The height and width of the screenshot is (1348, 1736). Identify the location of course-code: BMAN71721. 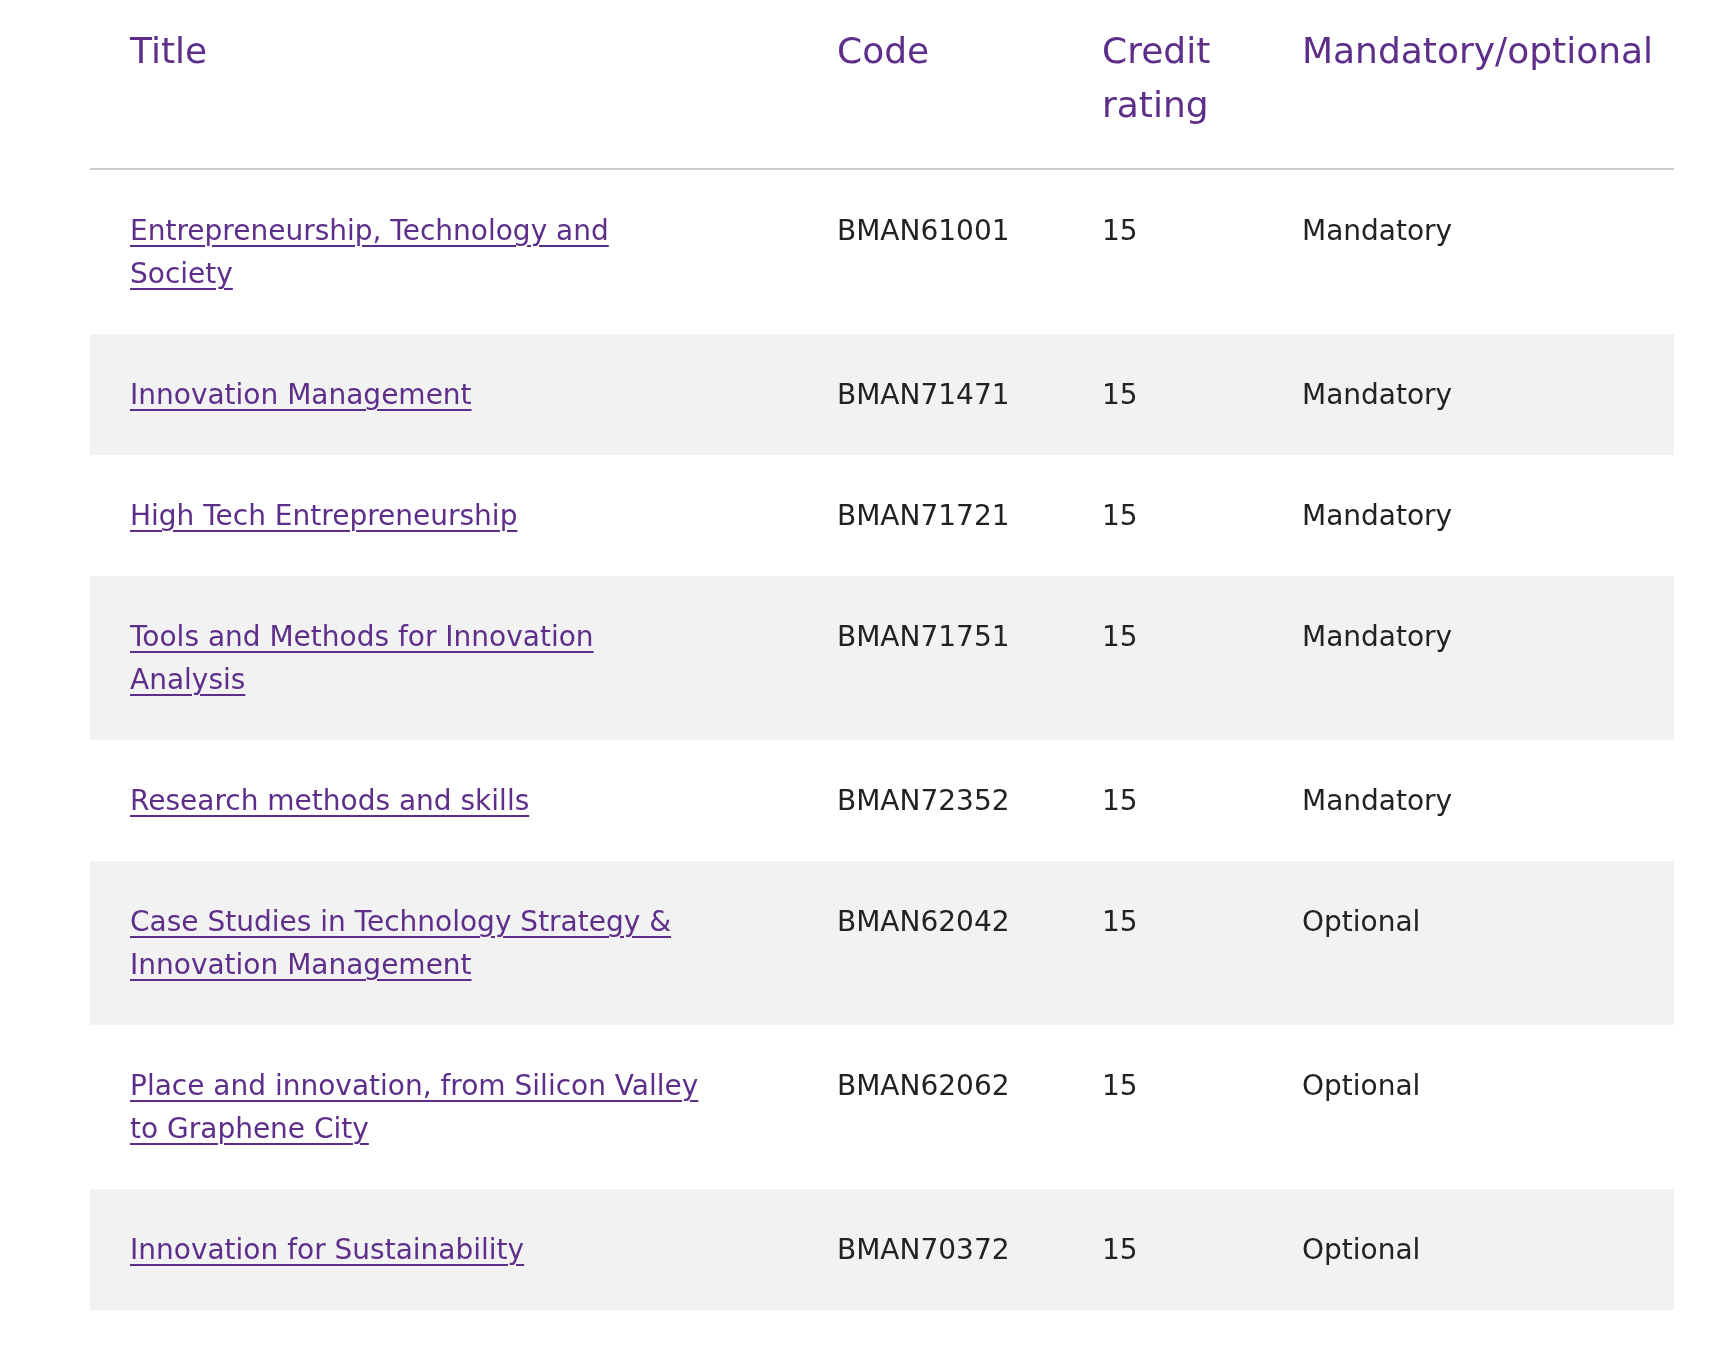
(923, 515).